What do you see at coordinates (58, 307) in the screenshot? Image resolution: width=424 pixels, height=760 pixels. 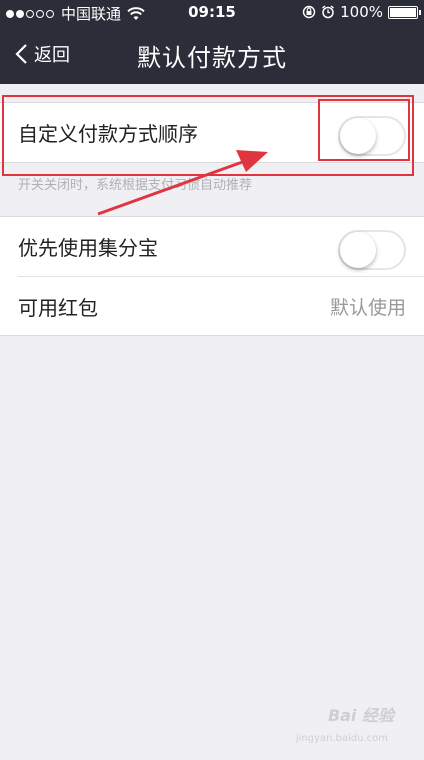 I see `setting-label: 可用红包` at bounding box center [58, 307].